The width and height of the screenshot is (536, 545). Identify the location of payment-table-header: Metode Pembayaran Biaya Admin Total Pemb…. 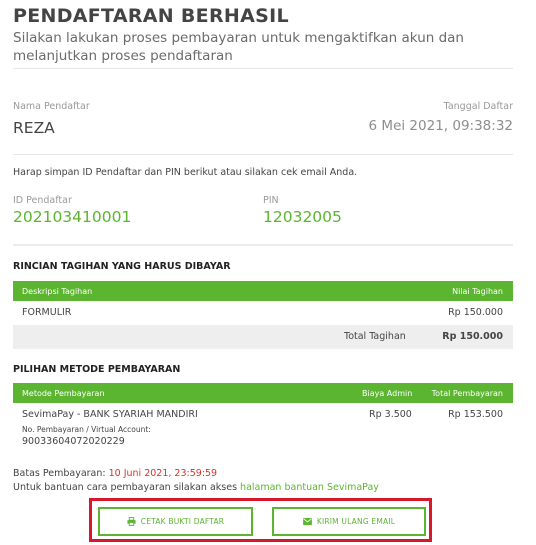
(263, 393).